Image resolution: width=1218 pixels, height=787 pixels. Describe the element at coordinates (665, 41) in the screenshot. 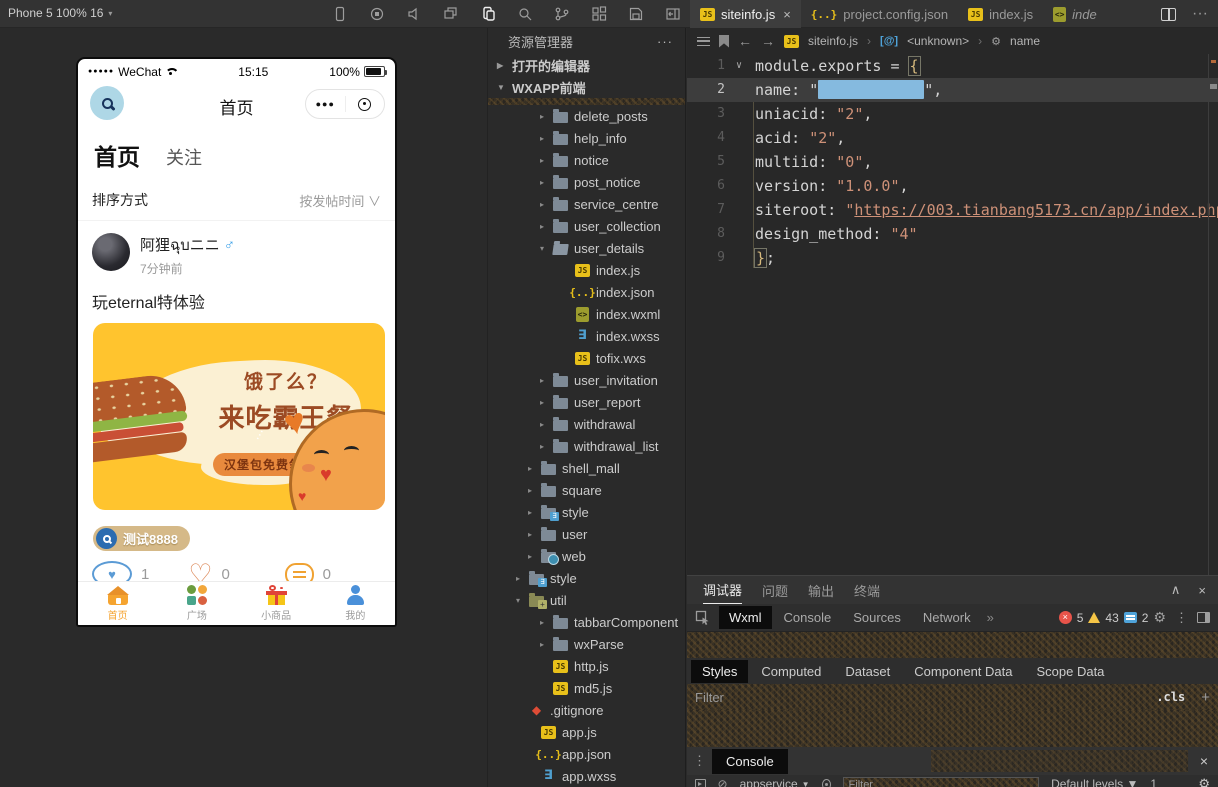

I see `explorer-more-icon: ···` at that location.